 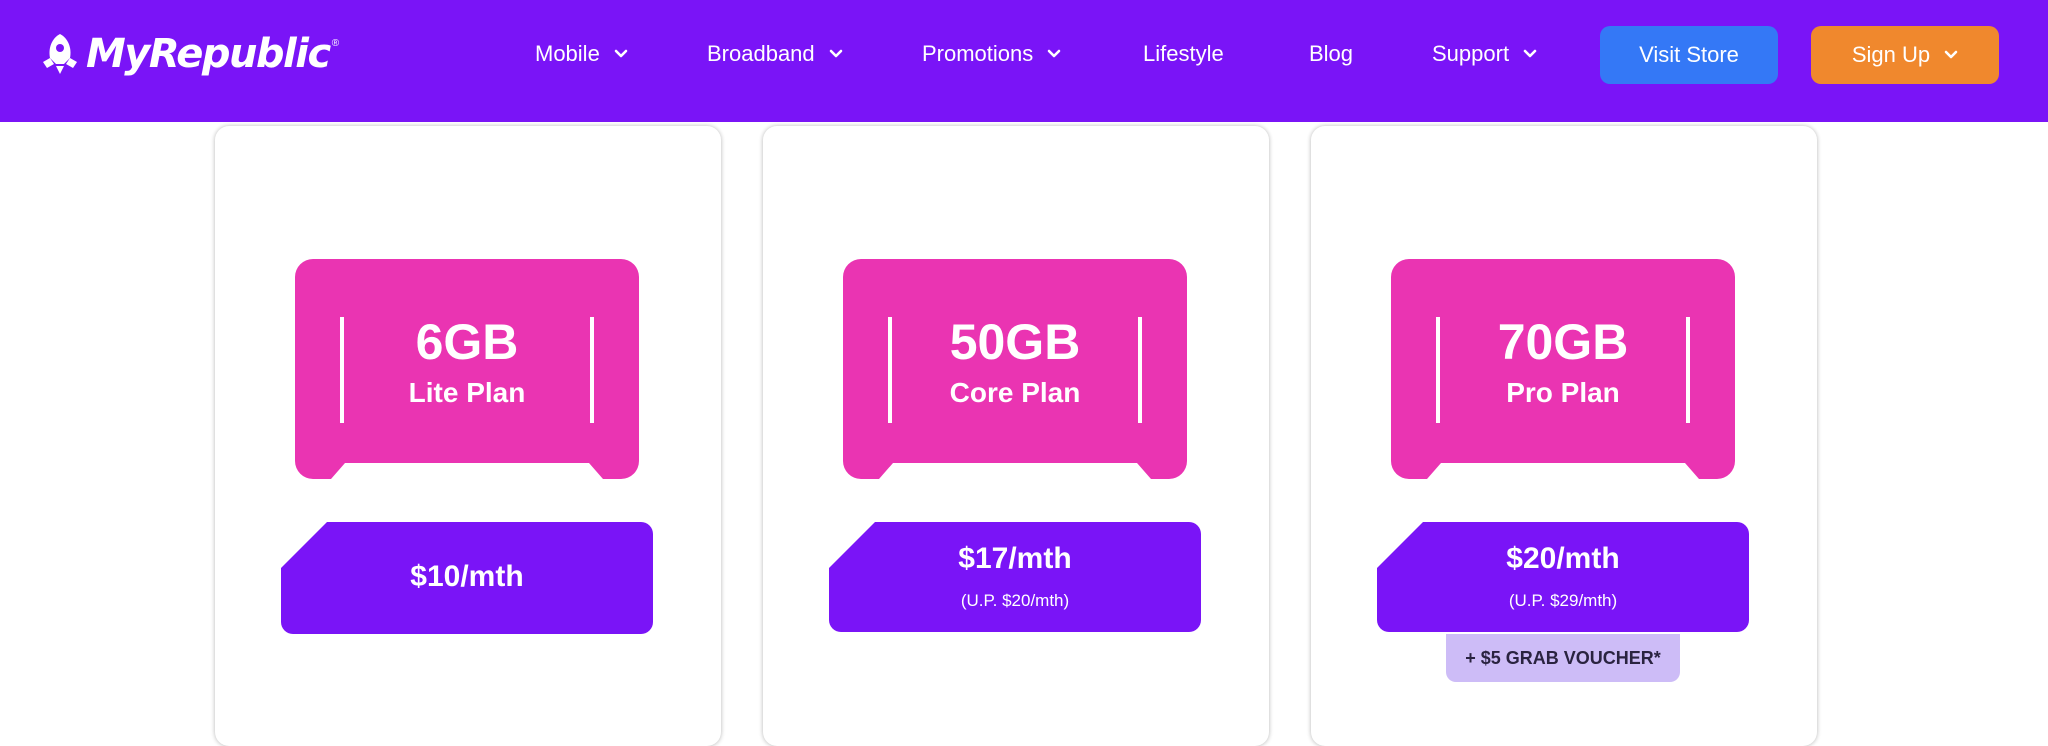 What do you see at coordinates (1563, 392) in the screenshot?
I see `plan-name: Pro Plan` at bounding box center [1563, 392].